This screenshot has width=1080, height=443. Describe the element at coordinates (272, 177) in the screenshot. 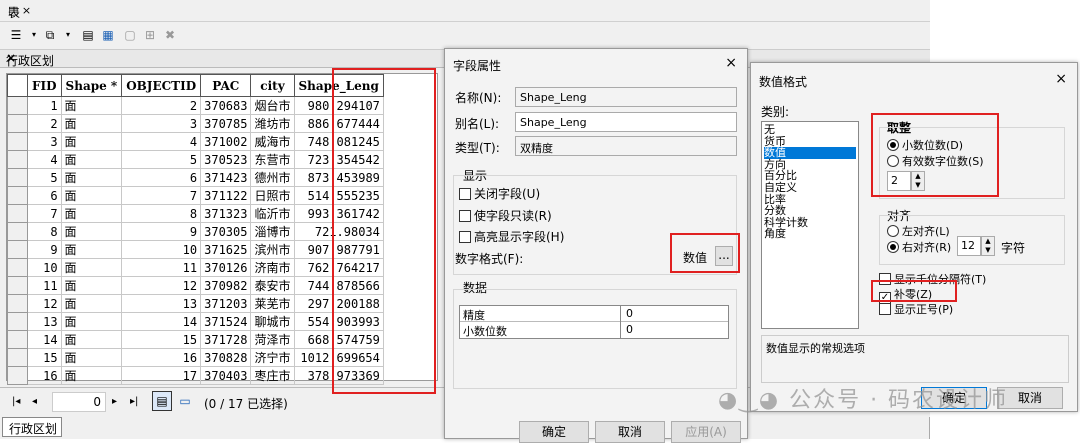

I see `table-cell: 德州市` at that location.